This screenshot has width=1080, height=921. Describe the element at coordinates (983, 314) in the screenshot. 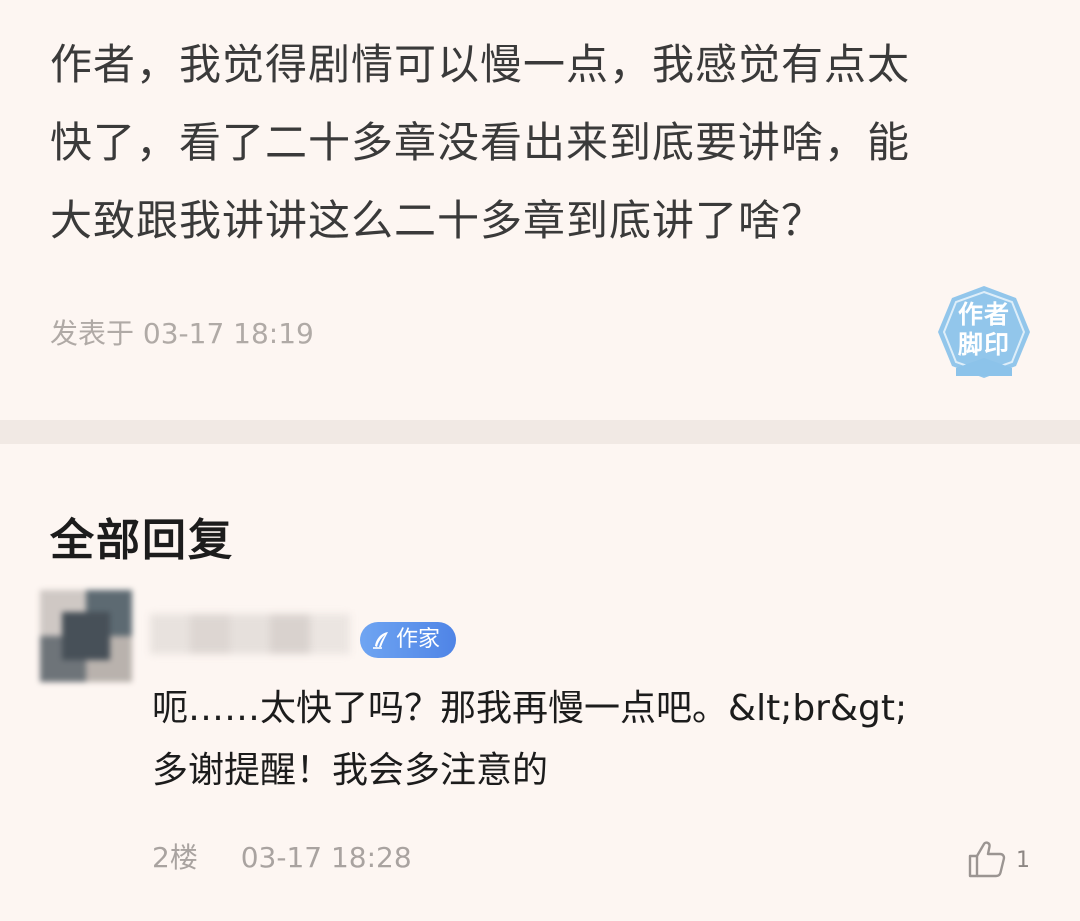

I see `stamp-line-1: 作者` at that location.